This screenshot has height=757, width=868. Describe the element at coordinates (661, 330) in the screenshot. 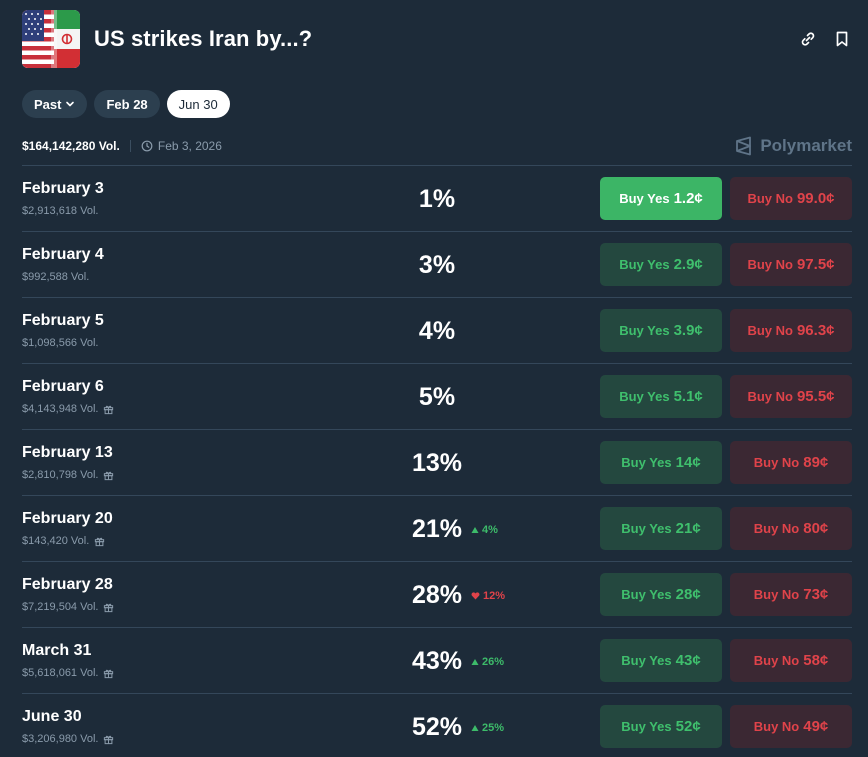

I see `buy-yes-button: Buy Yes 3.9¢` at that location.